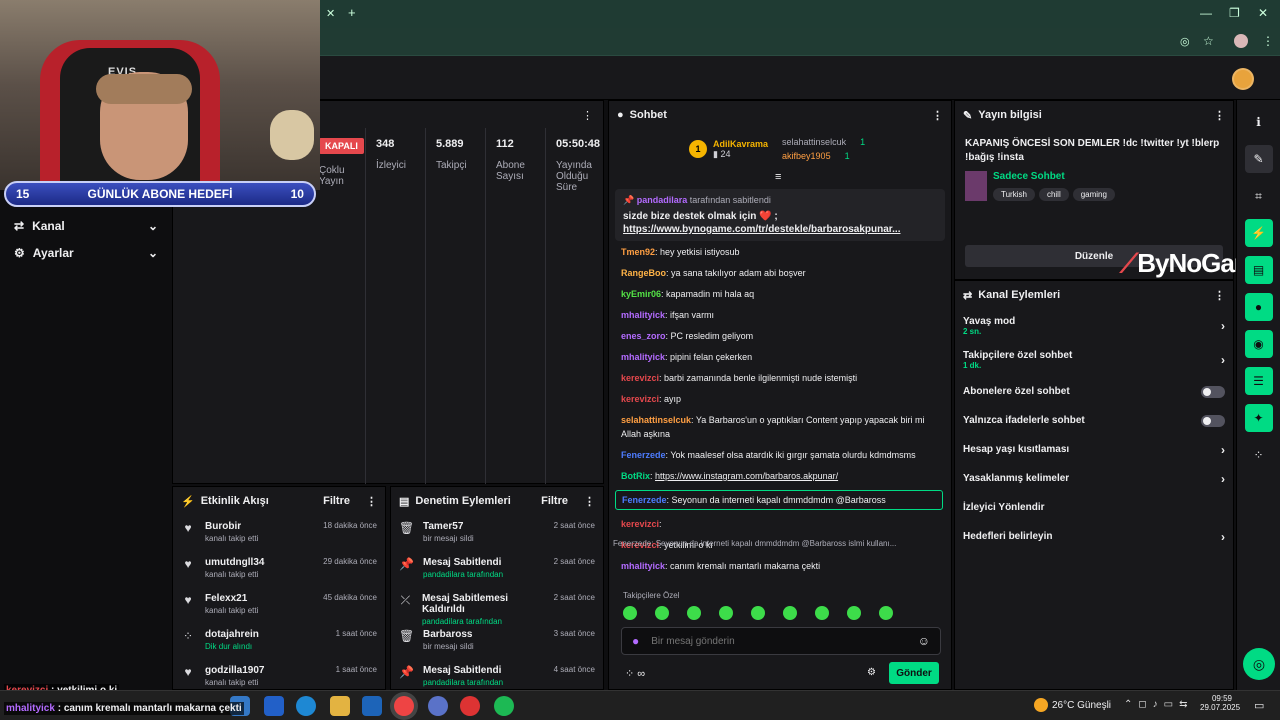 This screenshot has width=1280, height=720. I want to click on chat-message: mhalityick: ifşan varmı, so click(779, 315).